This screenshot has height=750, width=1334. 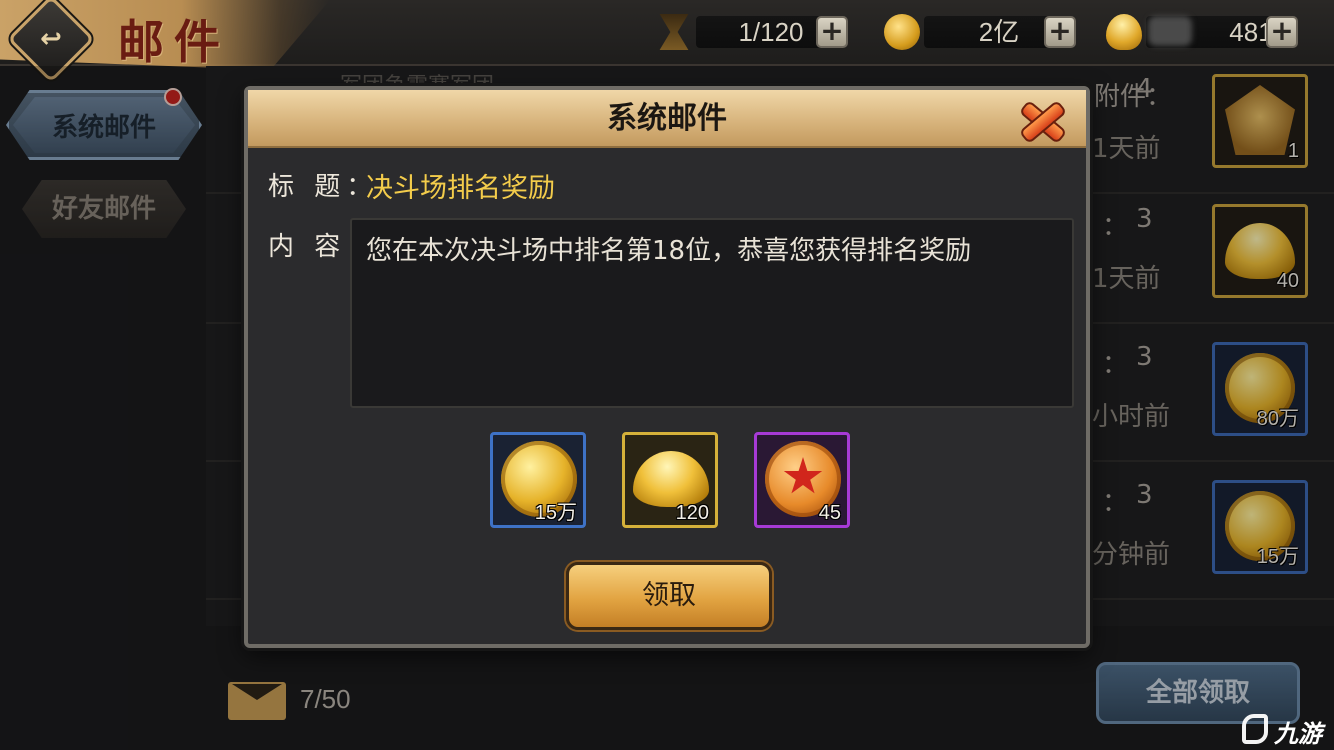 What do you see at coordinates (1255, 729) in the screenshot?
I see `jiuyou-logo-icon` at bounding box center [1255, 729].